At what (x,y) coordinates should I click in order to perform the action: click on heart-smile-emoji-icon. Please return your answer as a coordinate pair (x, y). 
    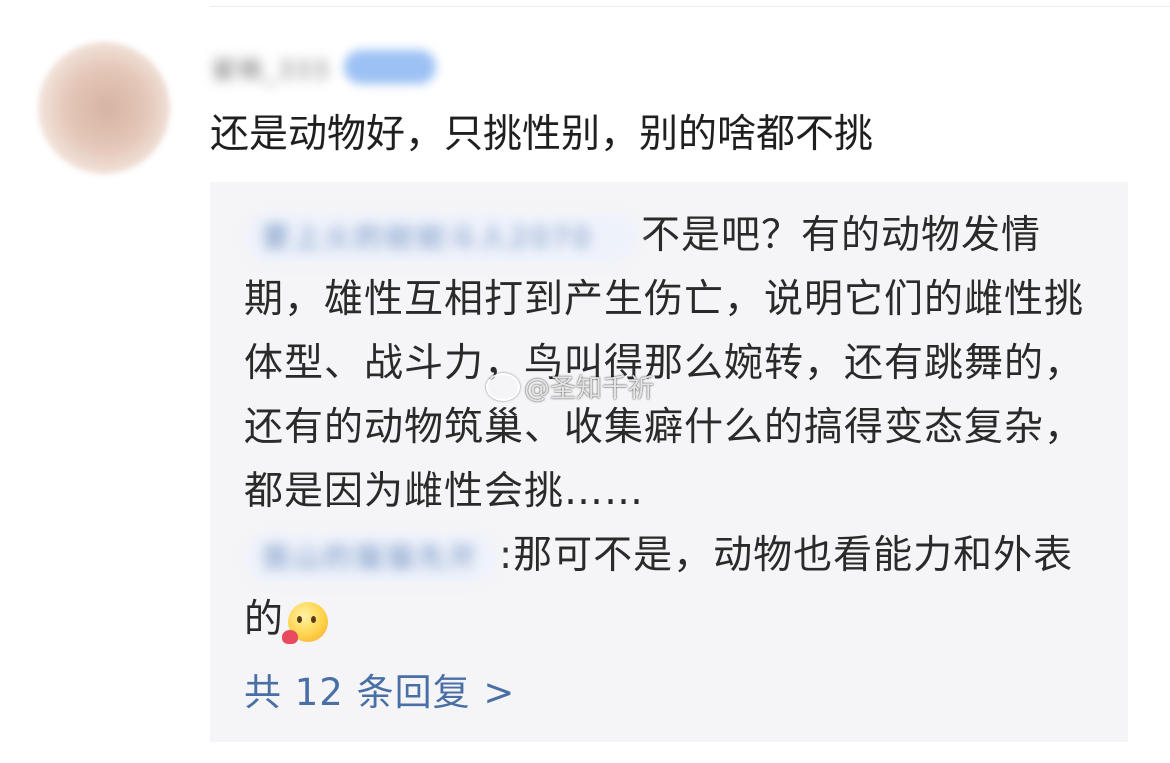
    Looking at the image, I should click on (305, 622).